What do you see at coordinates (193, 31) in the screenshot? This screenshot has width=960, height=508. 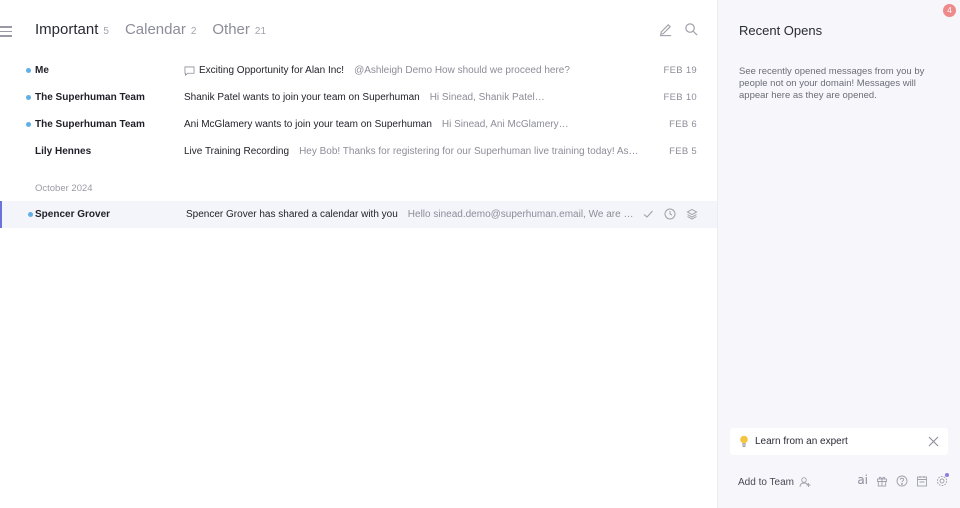 I see `tab-count: 2` at bounding box center [193, 31].